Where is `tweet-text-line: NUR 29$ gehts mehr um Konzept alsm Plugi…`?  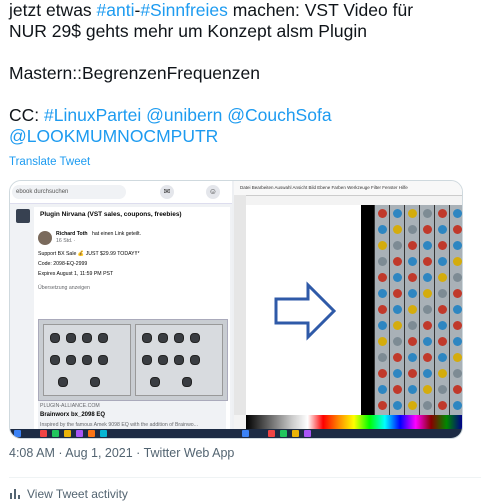
tweet-text-line: NUR 29$ gehts mehr um Konzept alsm Plugi… is located at coordinates (244, 31).